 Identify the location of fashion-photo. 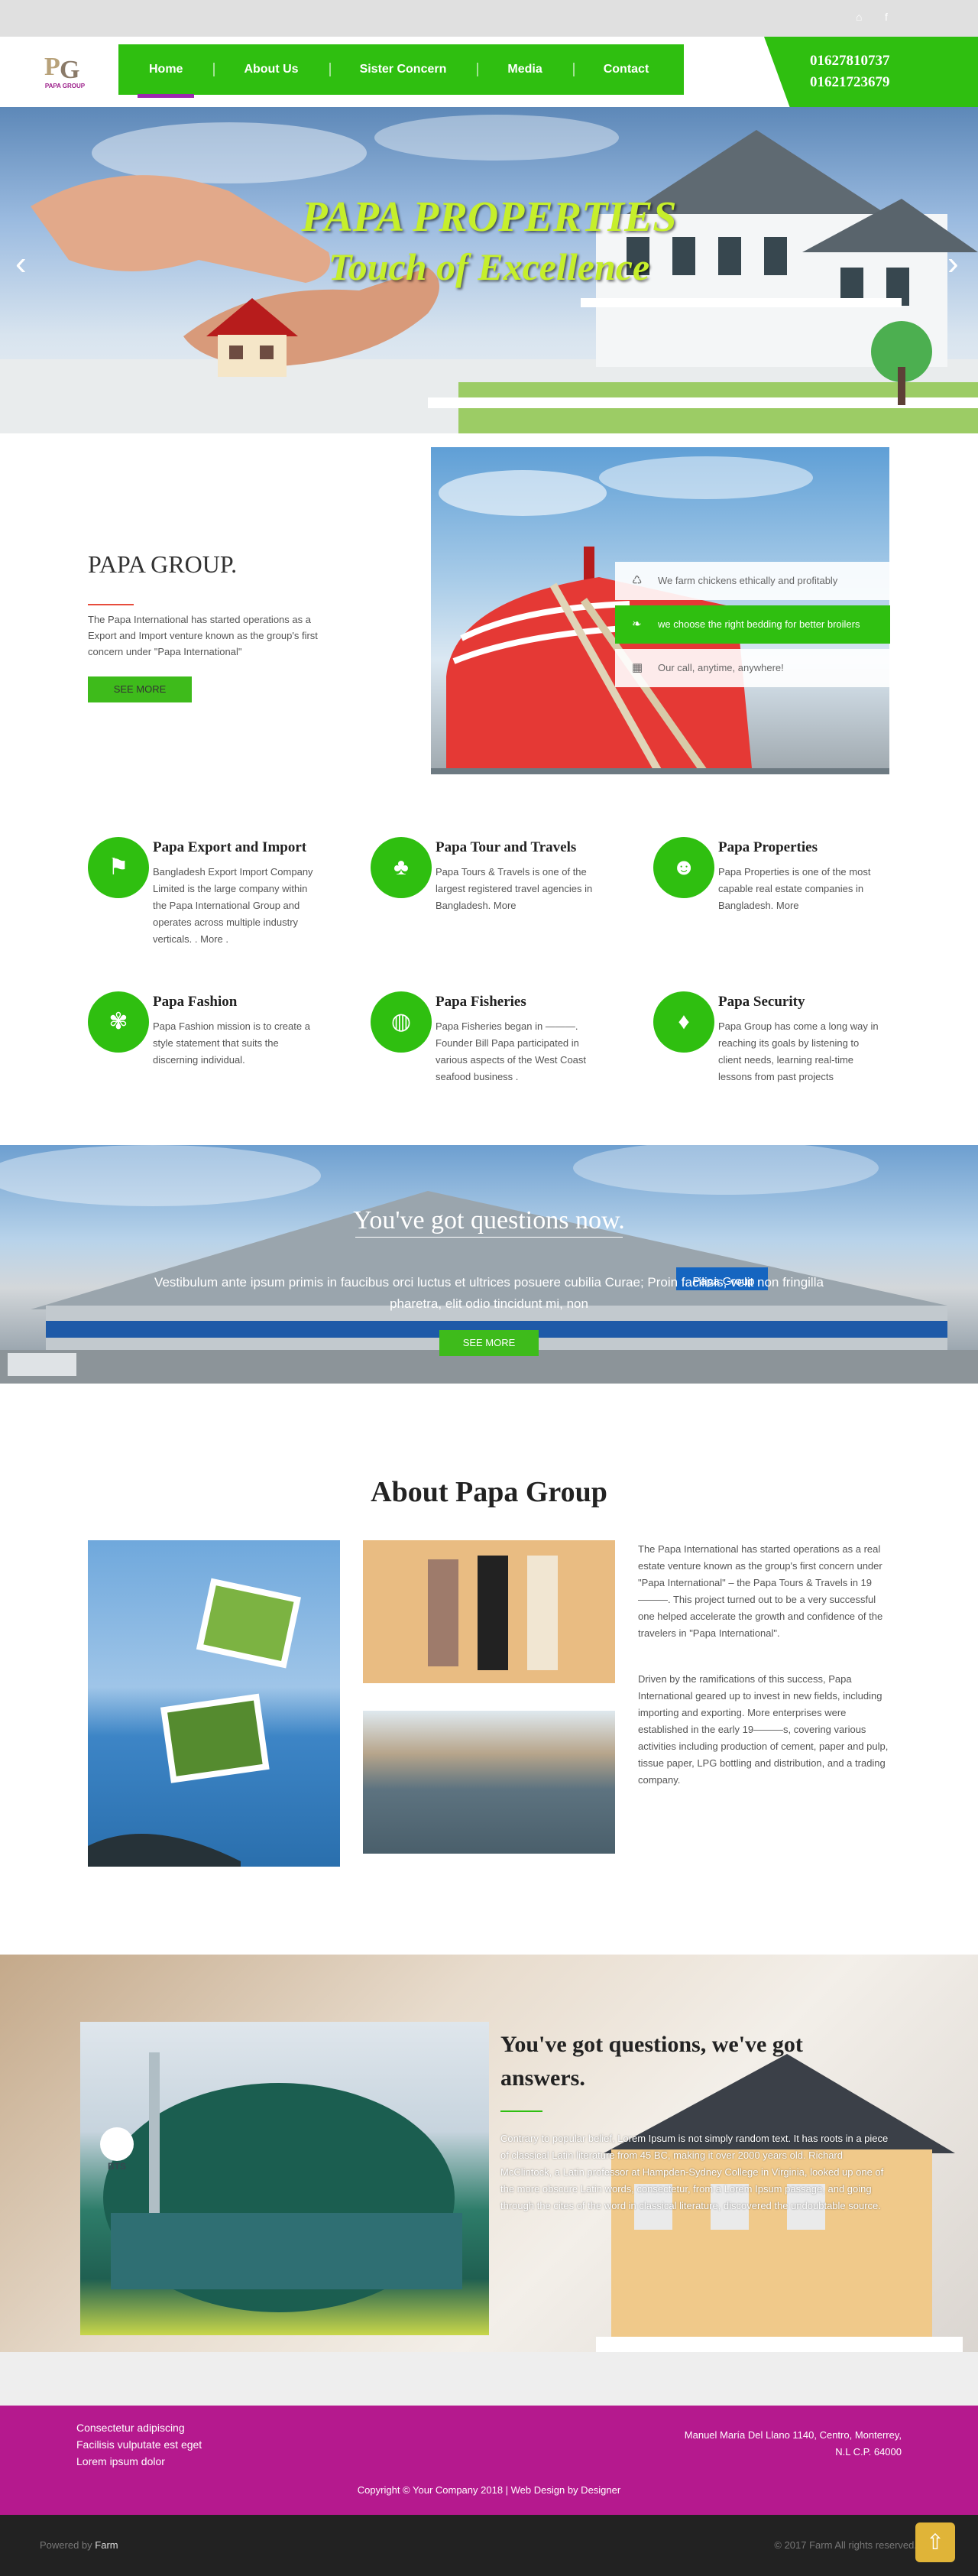
(489, 1611).